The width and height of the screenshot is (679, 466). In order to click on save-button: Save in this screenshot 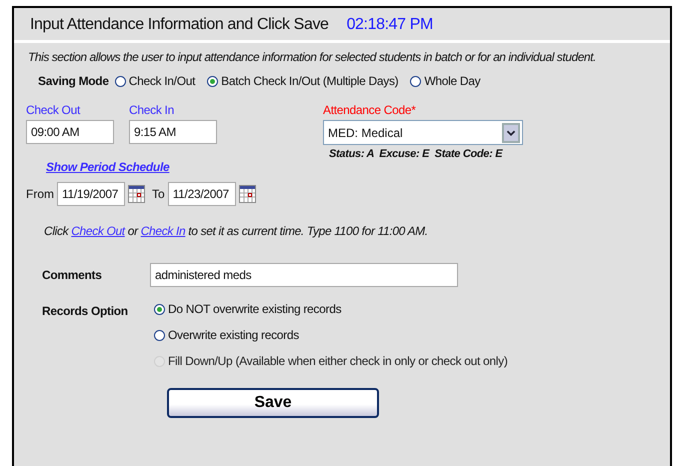, I will do `click(273, 403)`.